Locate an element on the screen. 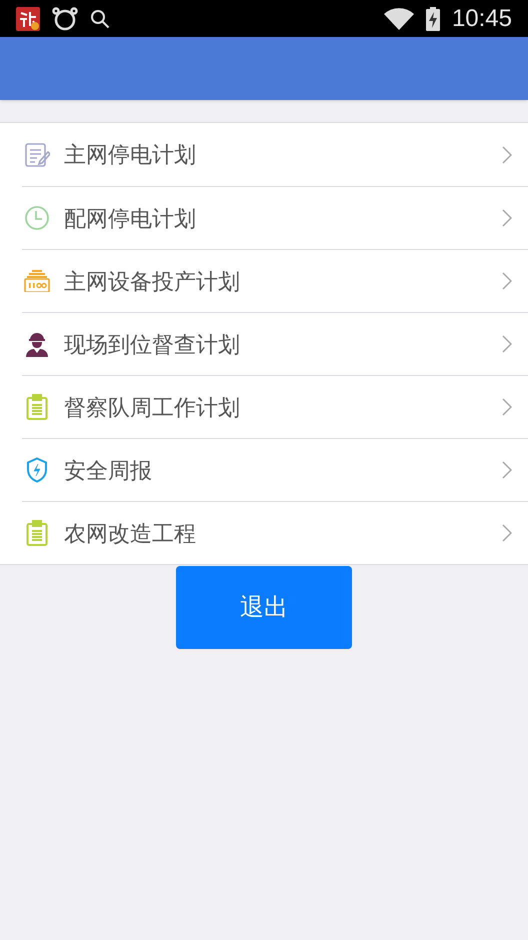 The height and width of the screenshot is (940, 528). menu-item: 农网改造工程 is located at coordinates (275, 532).